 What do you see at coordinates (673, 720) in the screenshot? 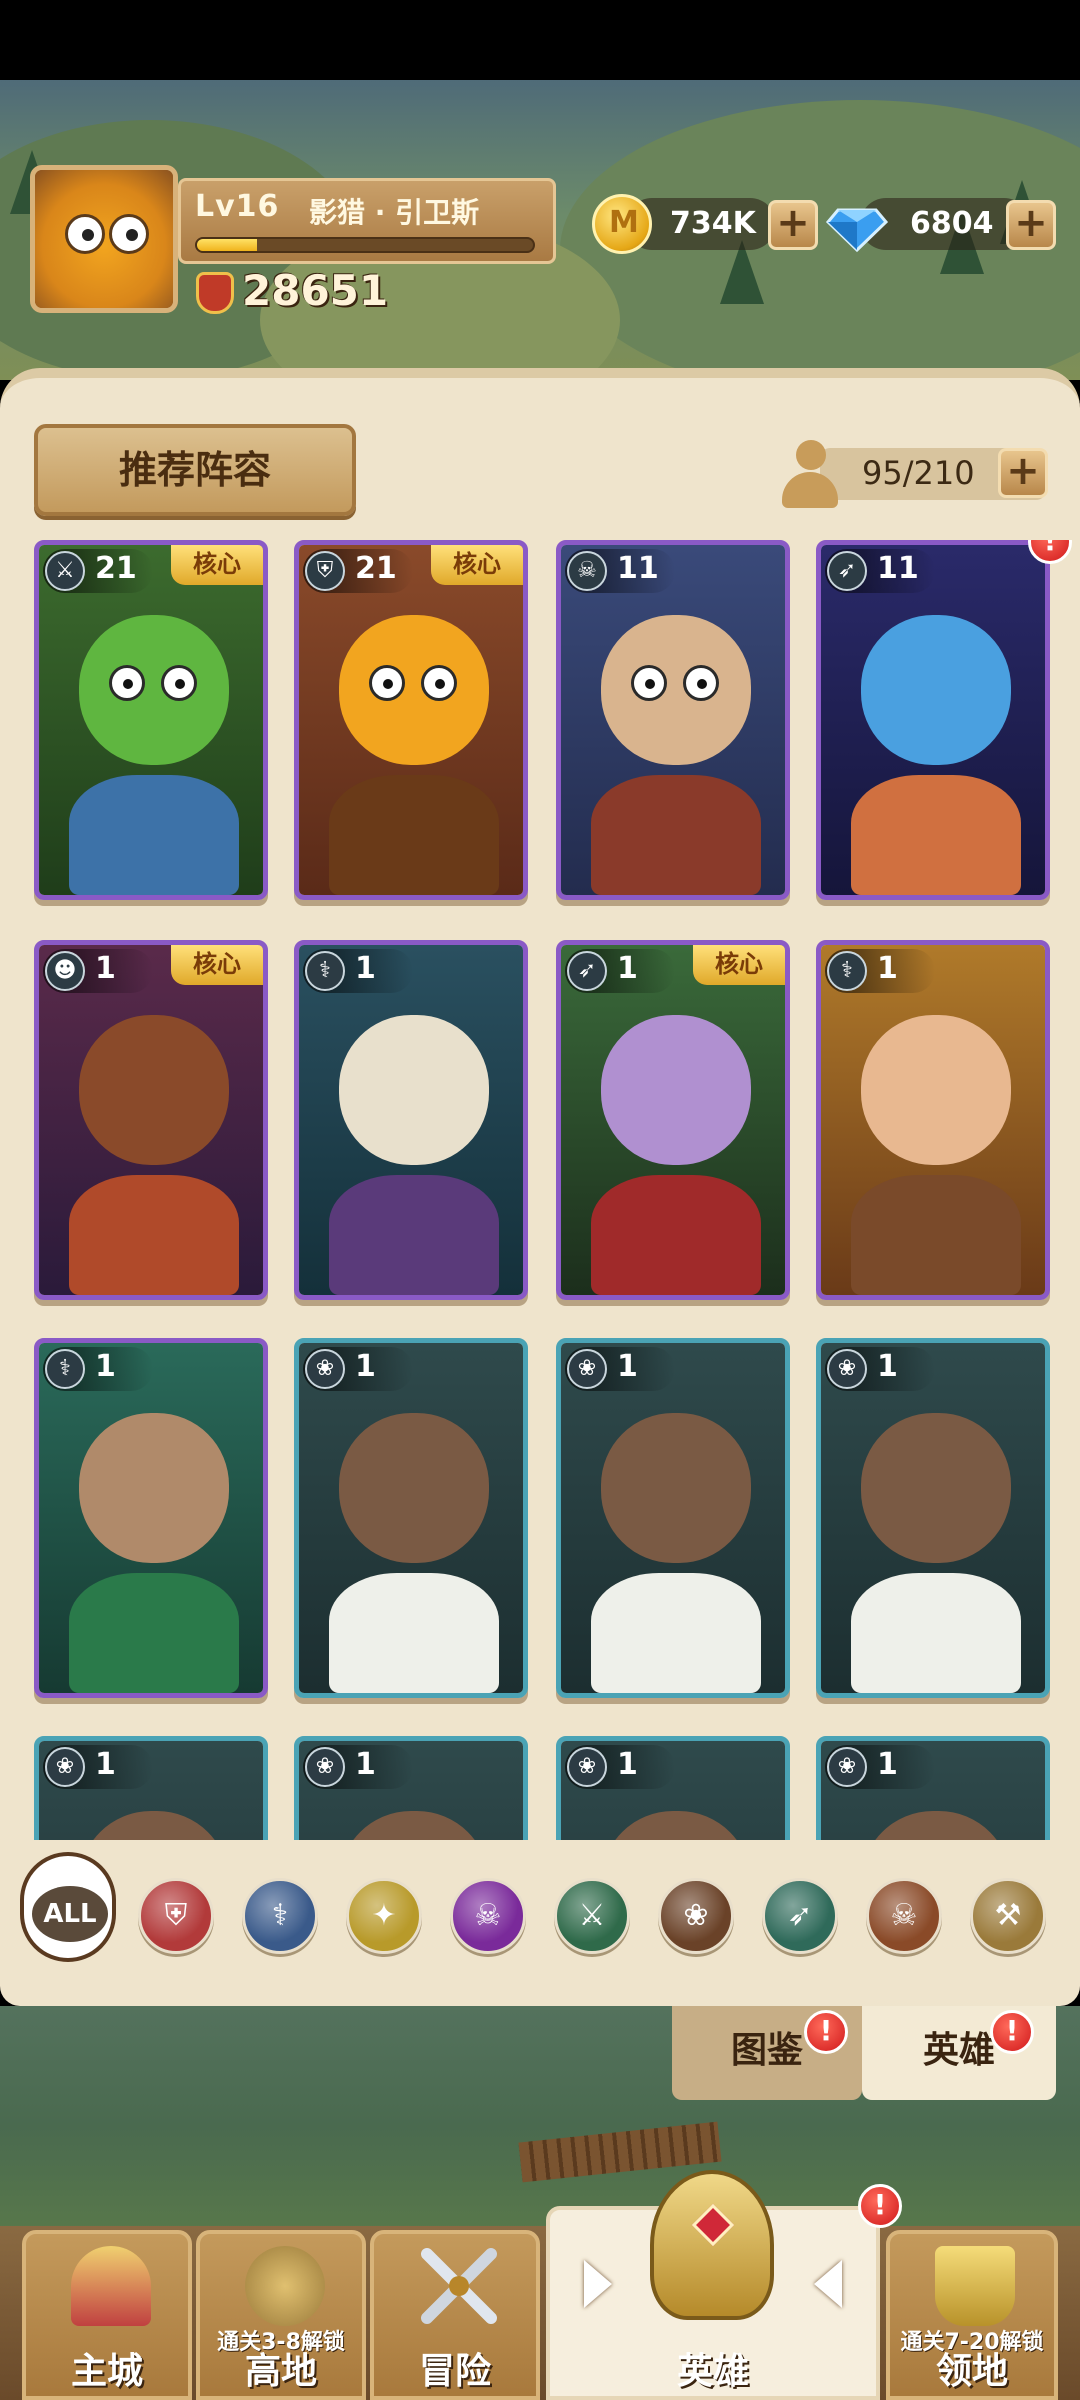
I see `hero-card: ☠ 11` at bounding box center [673, 720].